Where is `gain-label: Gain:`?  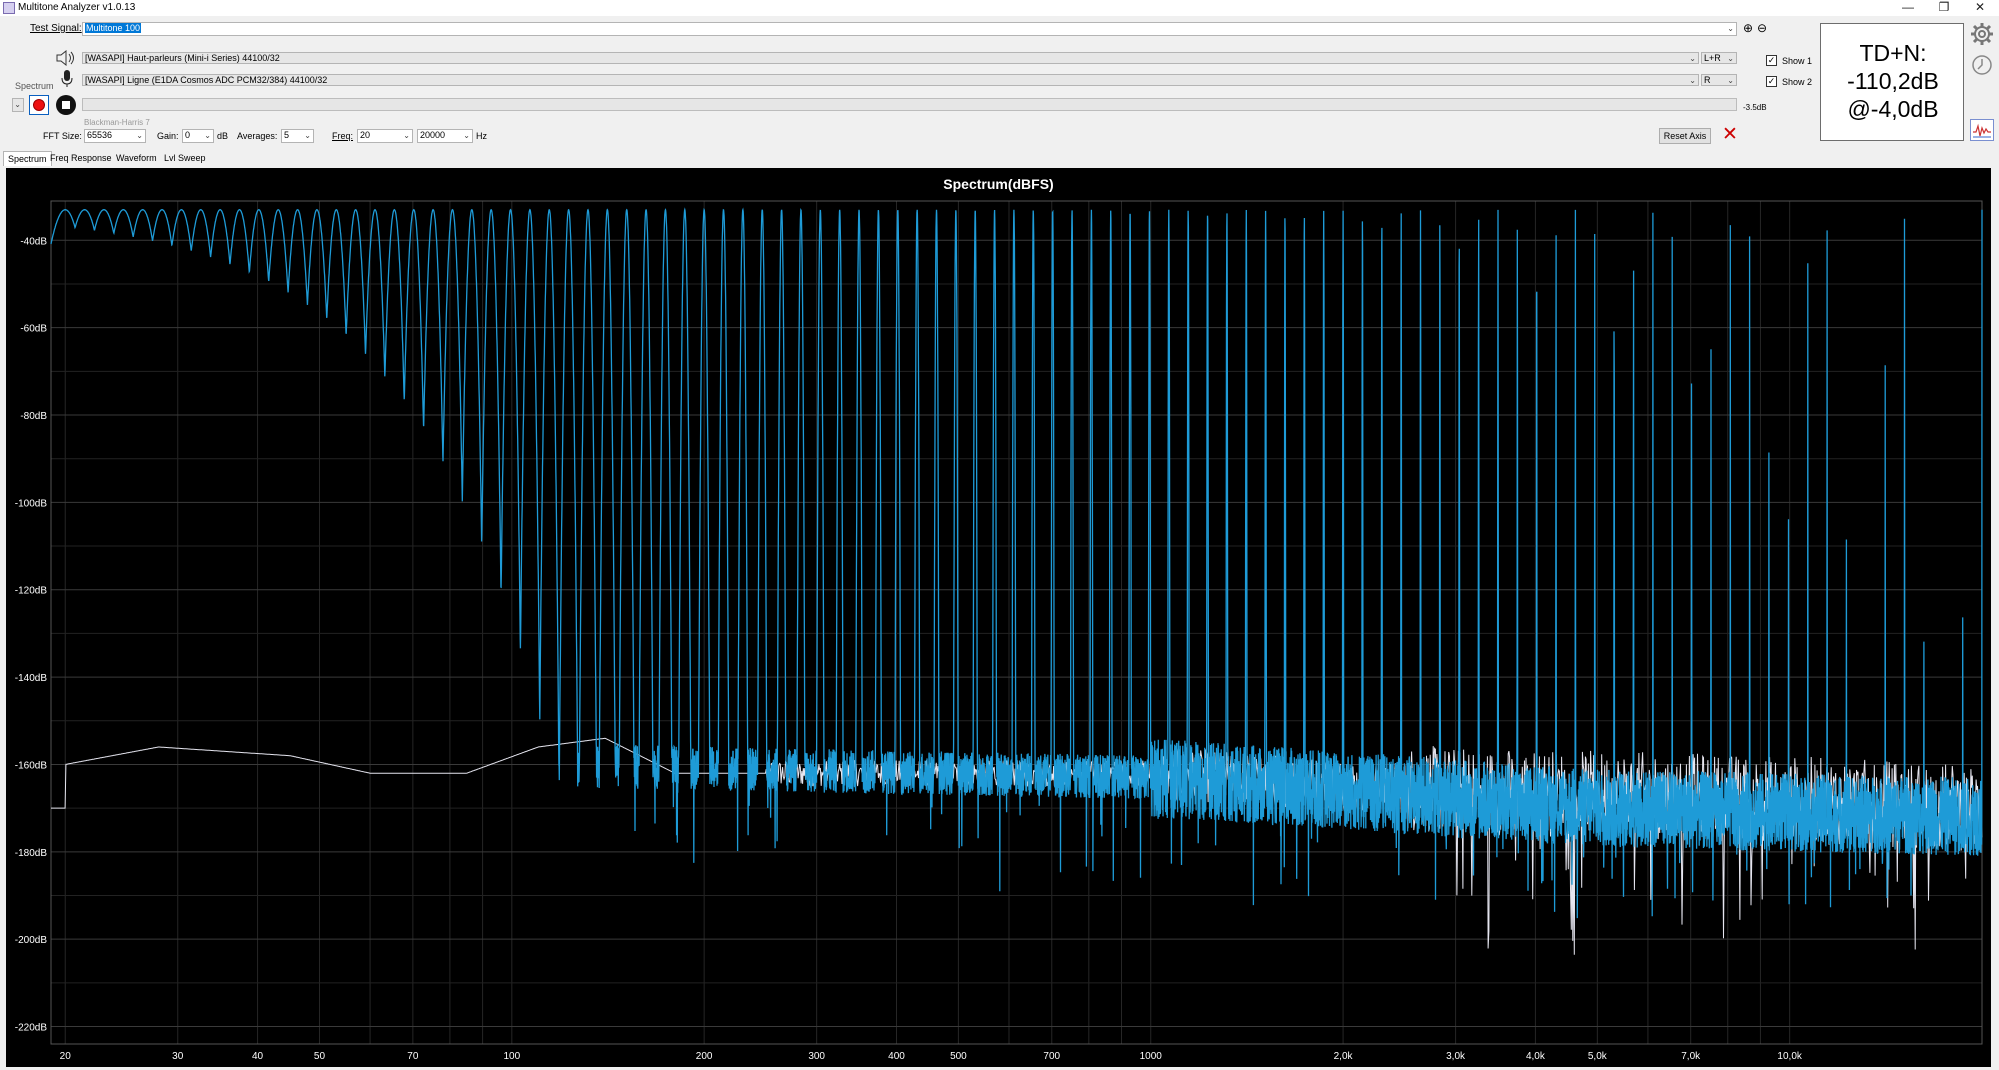 gain-label: Gain: is located at coordinates (168, 136).